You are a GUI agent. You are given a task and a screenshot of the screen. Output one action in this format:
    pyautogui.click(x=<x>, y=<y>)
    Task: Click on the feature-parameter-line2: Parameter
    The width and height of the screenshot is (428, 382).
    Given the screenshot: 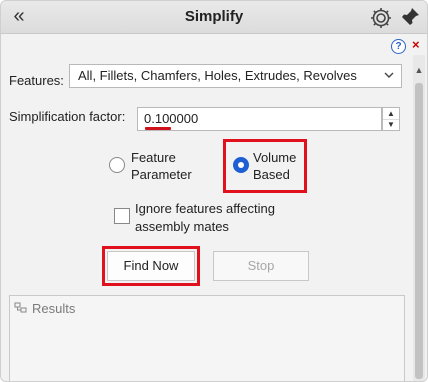 What is the action you would take?
    pyautogui.click(x=161, y=174)
    